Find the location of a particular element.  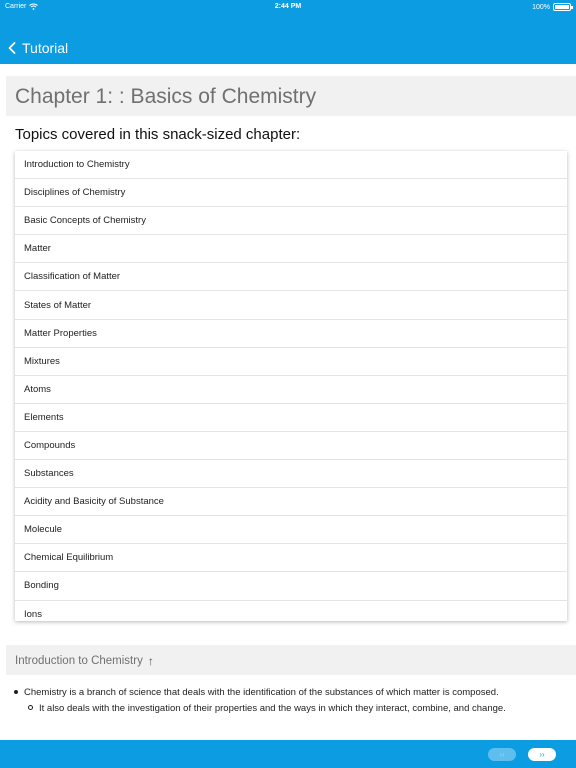

back-label: Tutorial is located at coordinates (45, 48).